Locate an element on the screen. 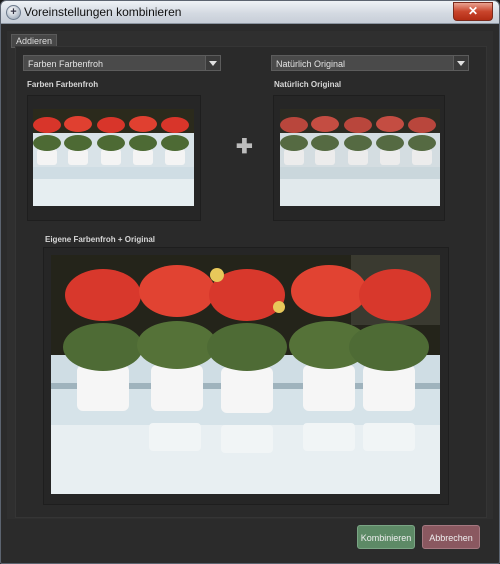  left-preview-label: Farben Farbenfroh is located at coordinates (63, 84).